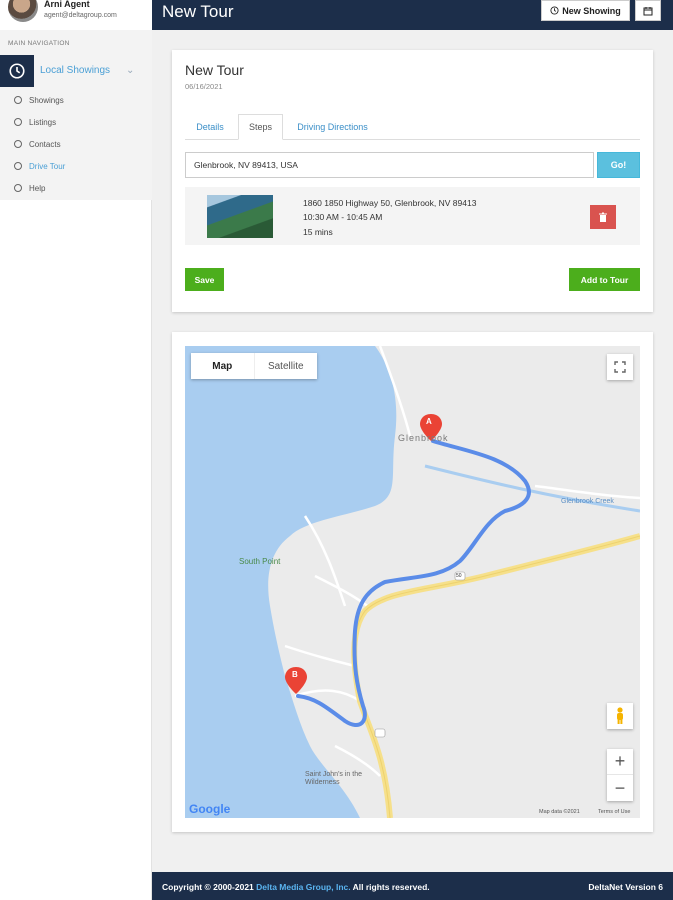  What do you see at coordinates (39, 43) in the screenshot?
I see `nav-heading: MAIN NAVIGATION` at bounding box center [39, 43].